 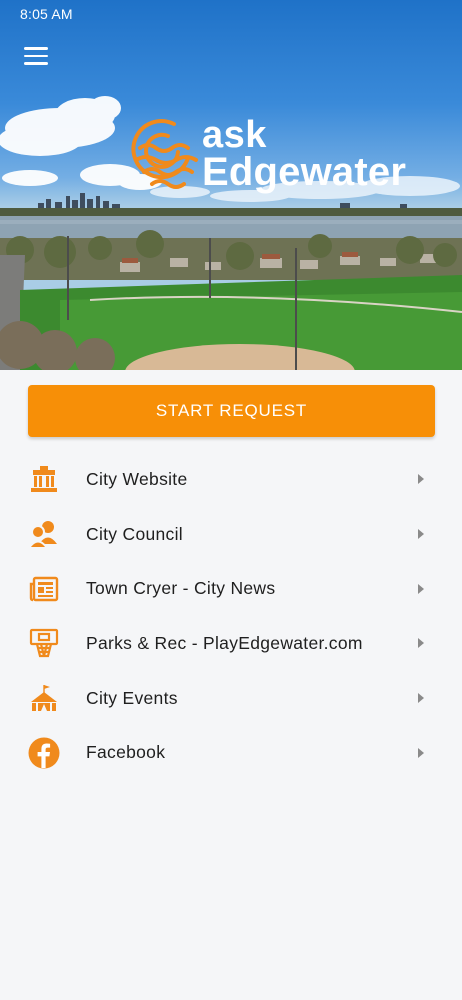 I want to click on basketball-hoop-icon, so click(x=44, y=643).